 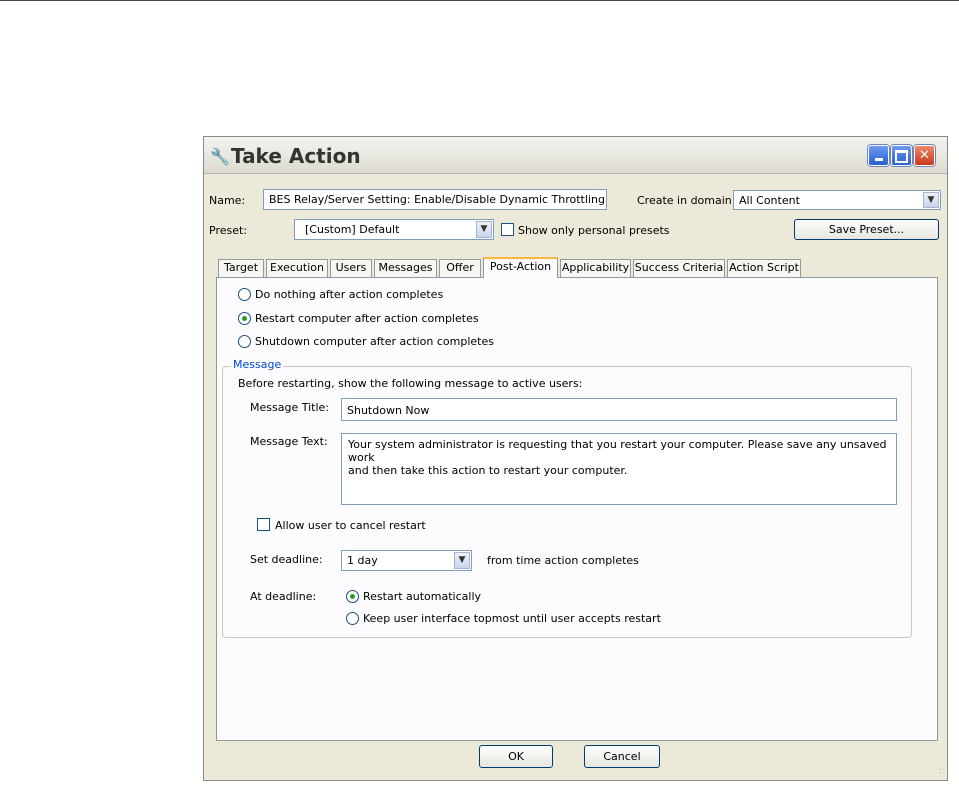 I want to click on shutdown-label: Shutdown computer after action completes, so click(x=374, y=341).